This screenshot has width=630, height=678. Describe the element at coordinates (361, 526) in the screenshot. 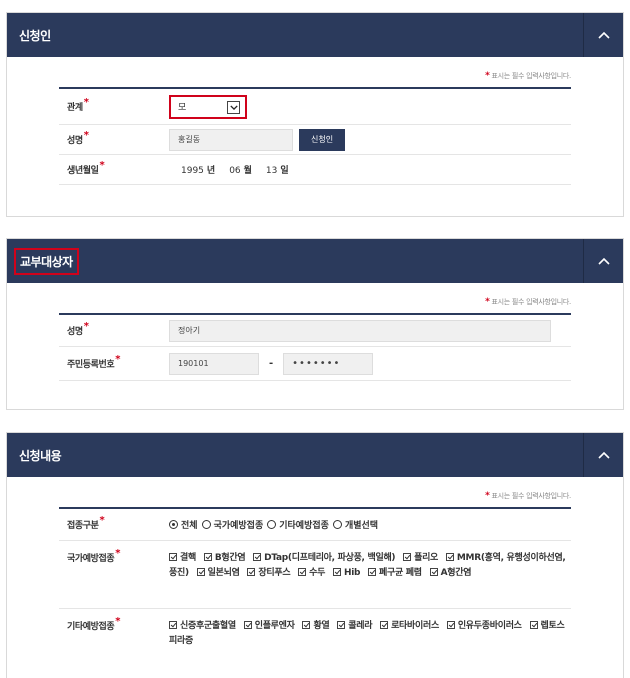

I see `vaccine-type-option-label: 개별선택` at that location.